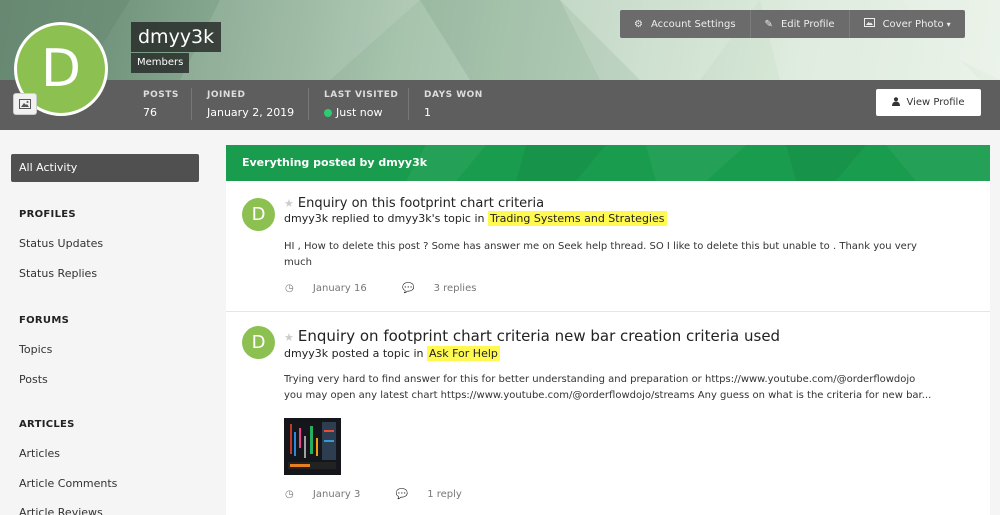 The image size is (1000, 515). Describe the element at coordinates (25, 104) in the screenshot. I see `cover-photo-icon` at that location.